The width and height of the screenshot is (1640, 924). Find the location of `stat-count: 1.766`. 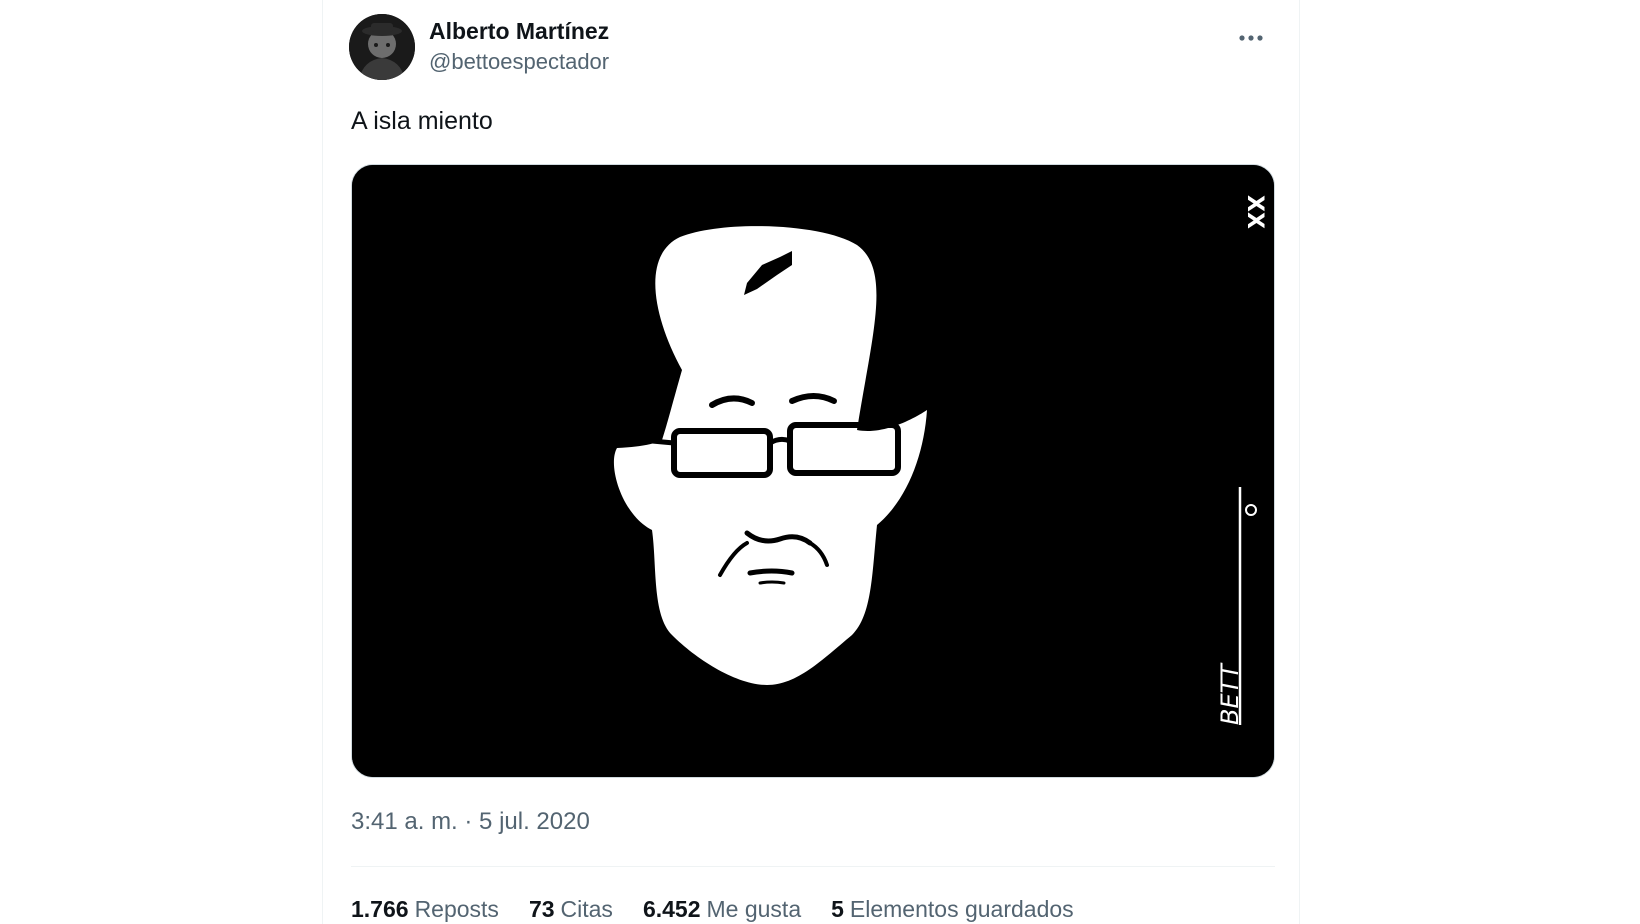

stat-count: 1.766 is located at coordinates (380, 909).